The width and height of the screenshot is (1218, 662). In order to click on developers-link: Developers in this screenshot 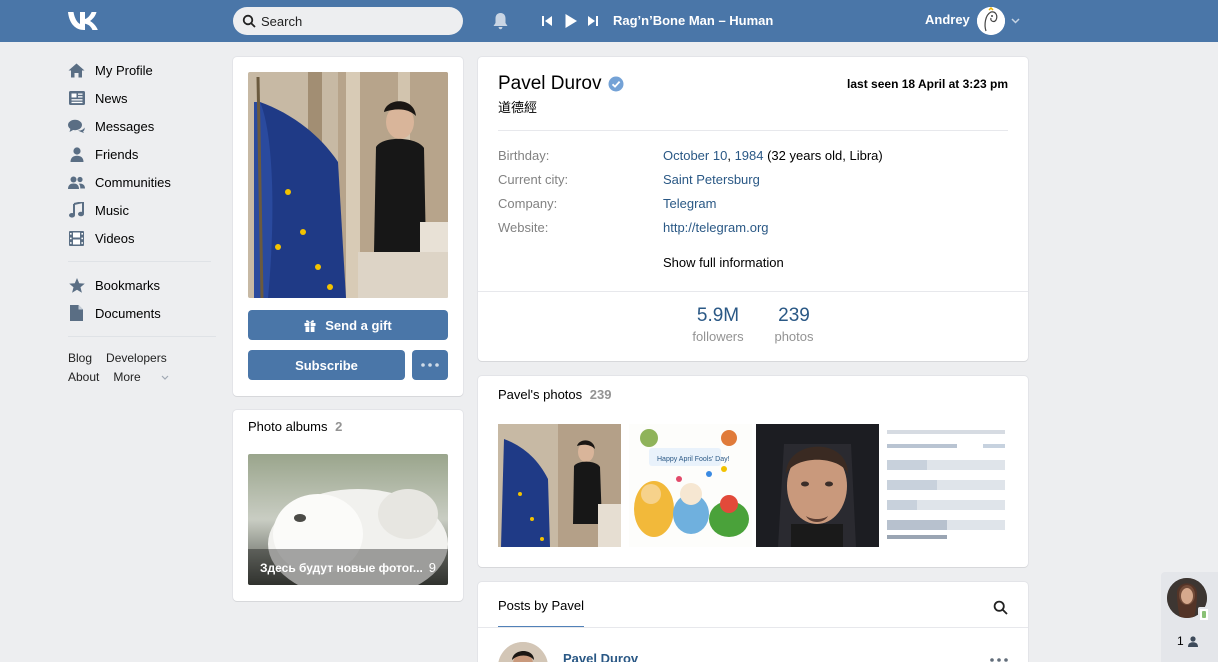, I will do `click(136, 358)`.